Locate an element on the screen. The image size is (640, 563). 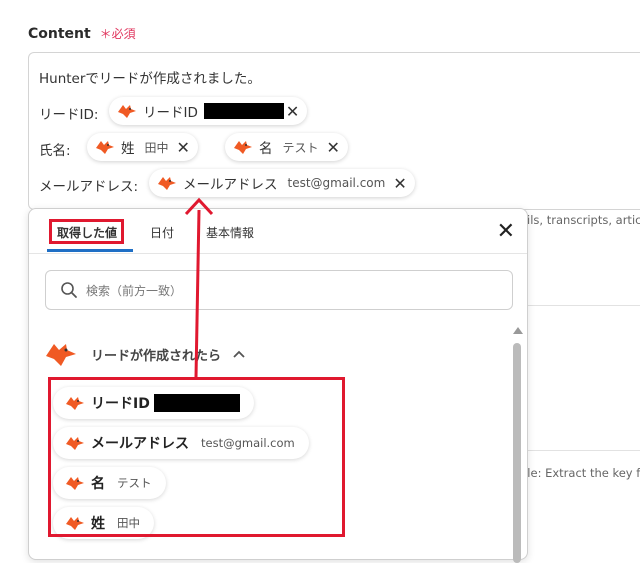
value-item-lead-id: リードID is located at coordinates (153, 403).